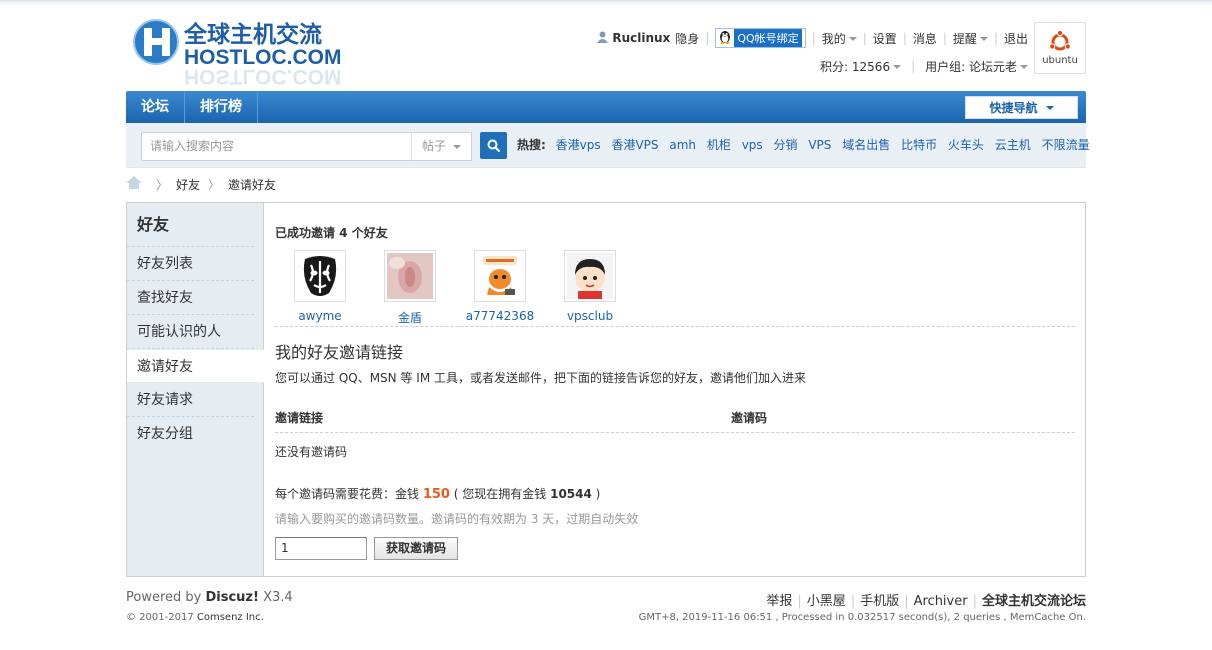  I want to click on footer-link-archiver: Archiver, so click(941, 601).